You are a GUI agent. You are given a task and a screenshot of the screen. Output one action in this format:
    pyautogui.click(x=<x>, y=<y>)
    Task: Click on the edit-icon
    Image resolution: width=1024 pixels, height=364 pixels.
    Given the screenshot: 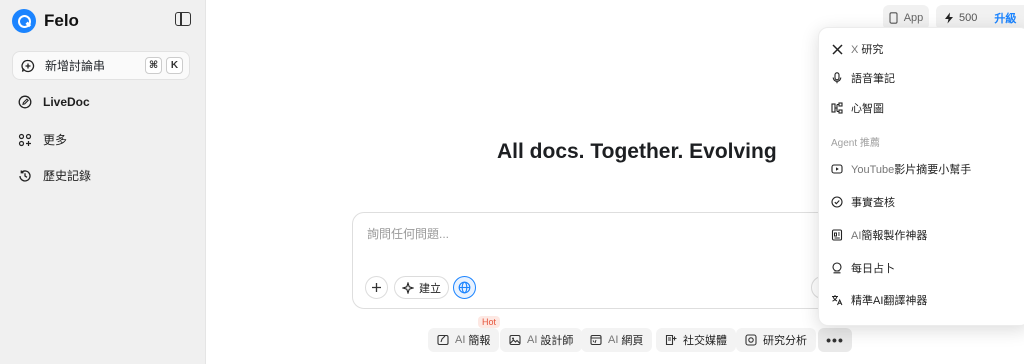 What is the action you would take?
    pyautogui.click(x=25, y=102)
    